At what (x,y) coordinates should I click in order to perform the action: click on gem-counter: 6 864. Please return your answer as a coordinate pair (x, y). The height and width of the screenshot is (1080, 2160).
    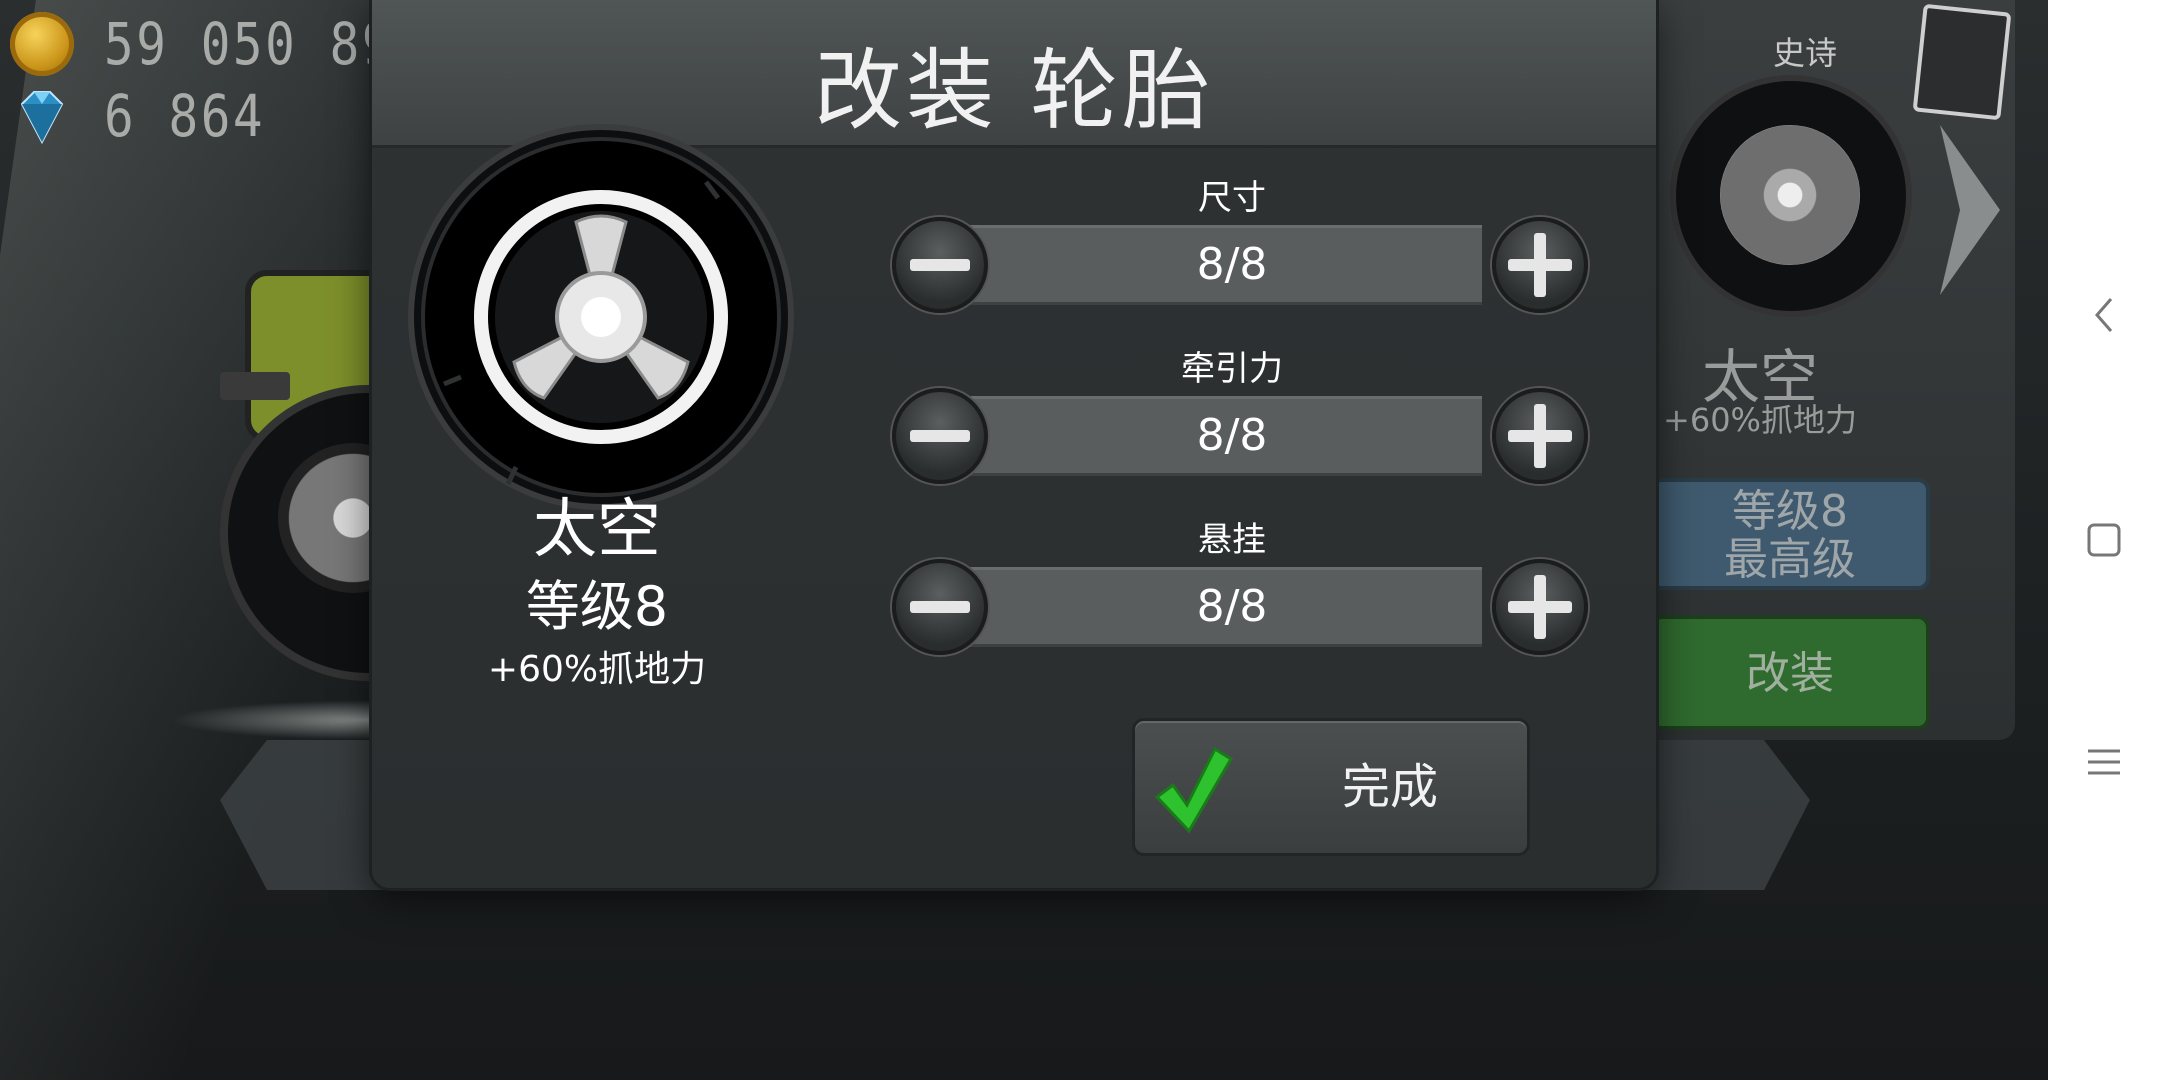
    Looking at the image, I should click on (152, 116).